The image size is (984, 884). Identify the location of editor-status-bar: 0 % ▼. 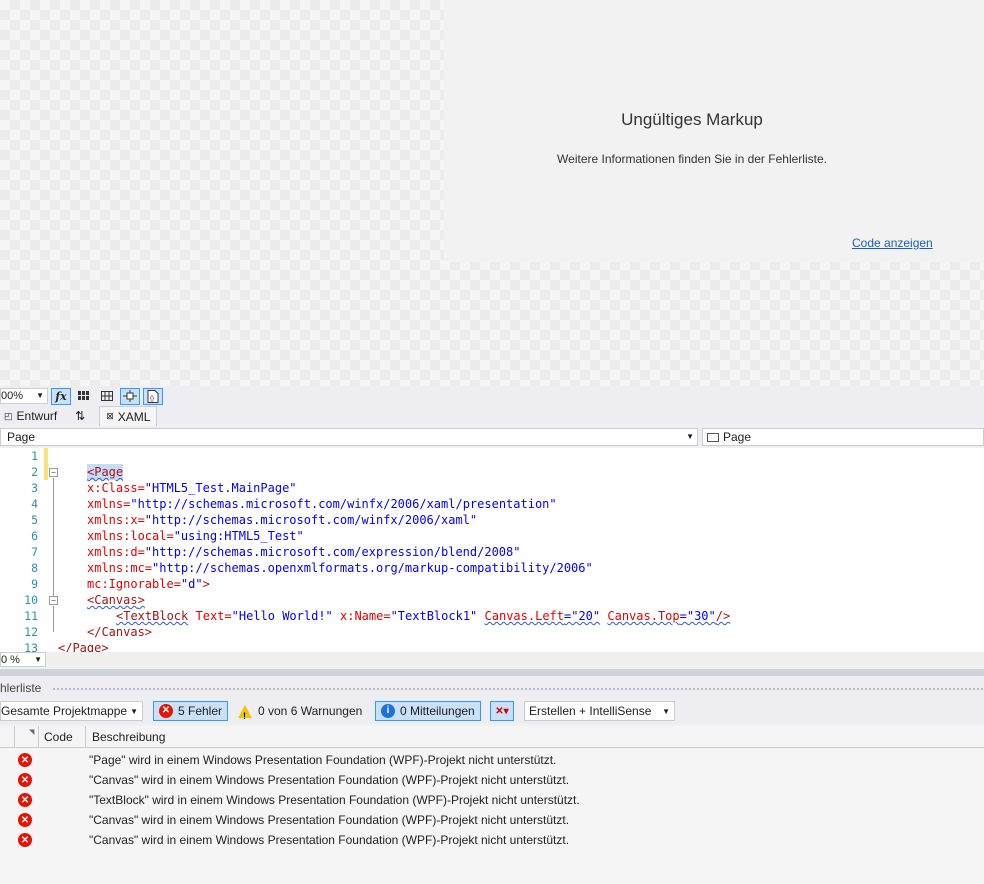
(492, 660).